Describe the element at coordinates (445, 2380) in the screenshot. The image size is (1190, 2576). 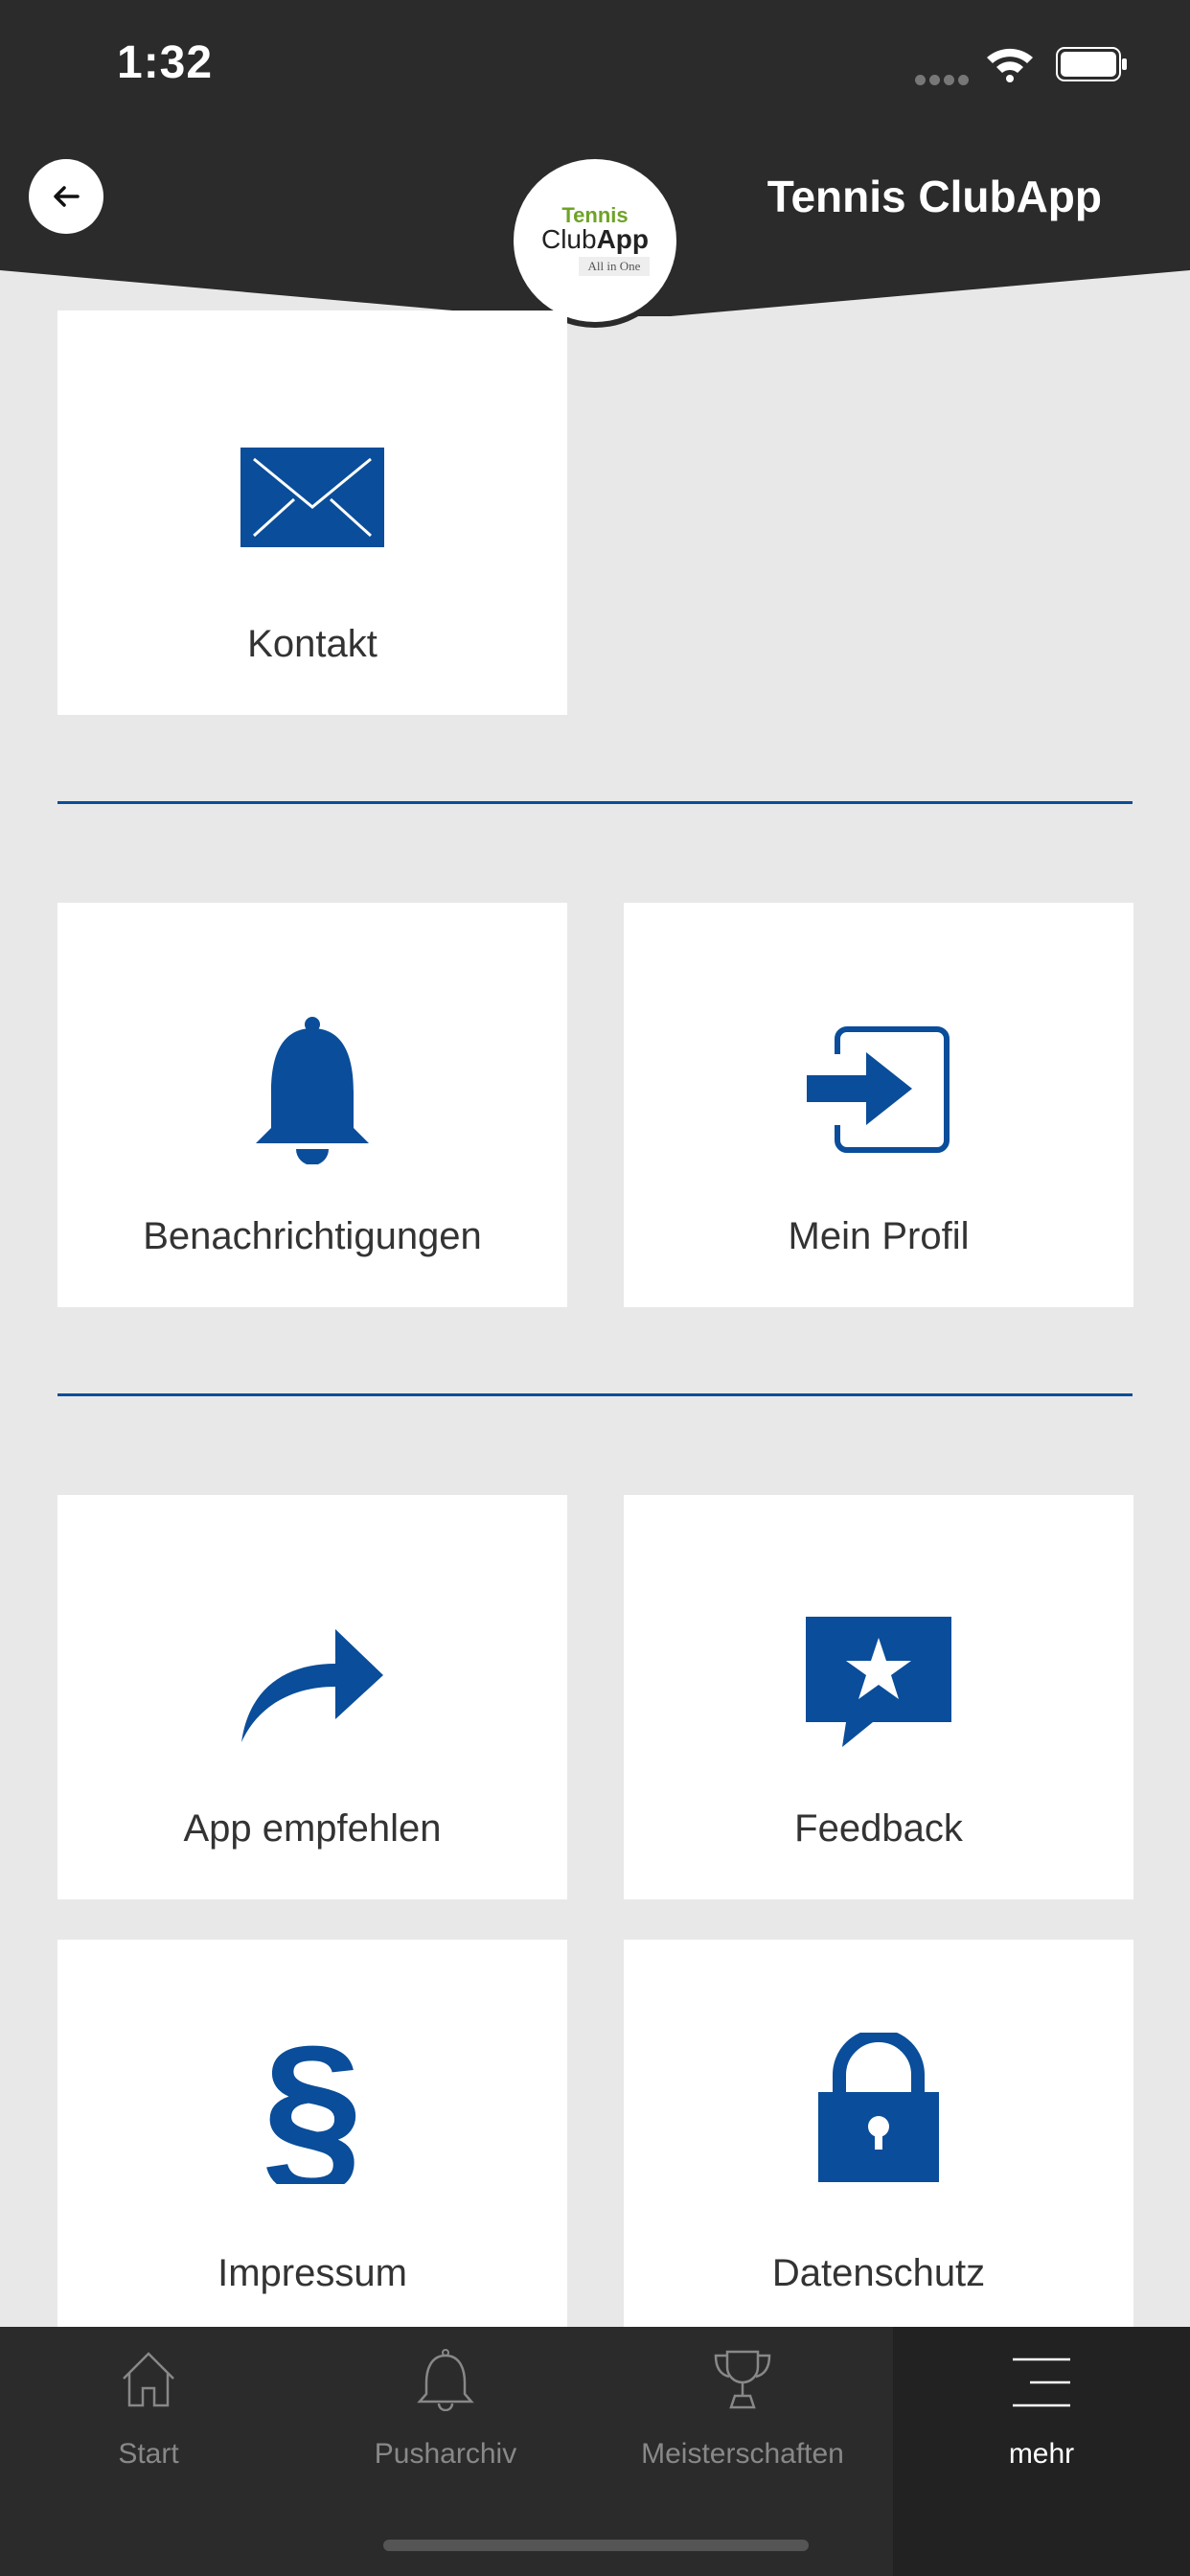
I see `bell-outline-icon` at that location.